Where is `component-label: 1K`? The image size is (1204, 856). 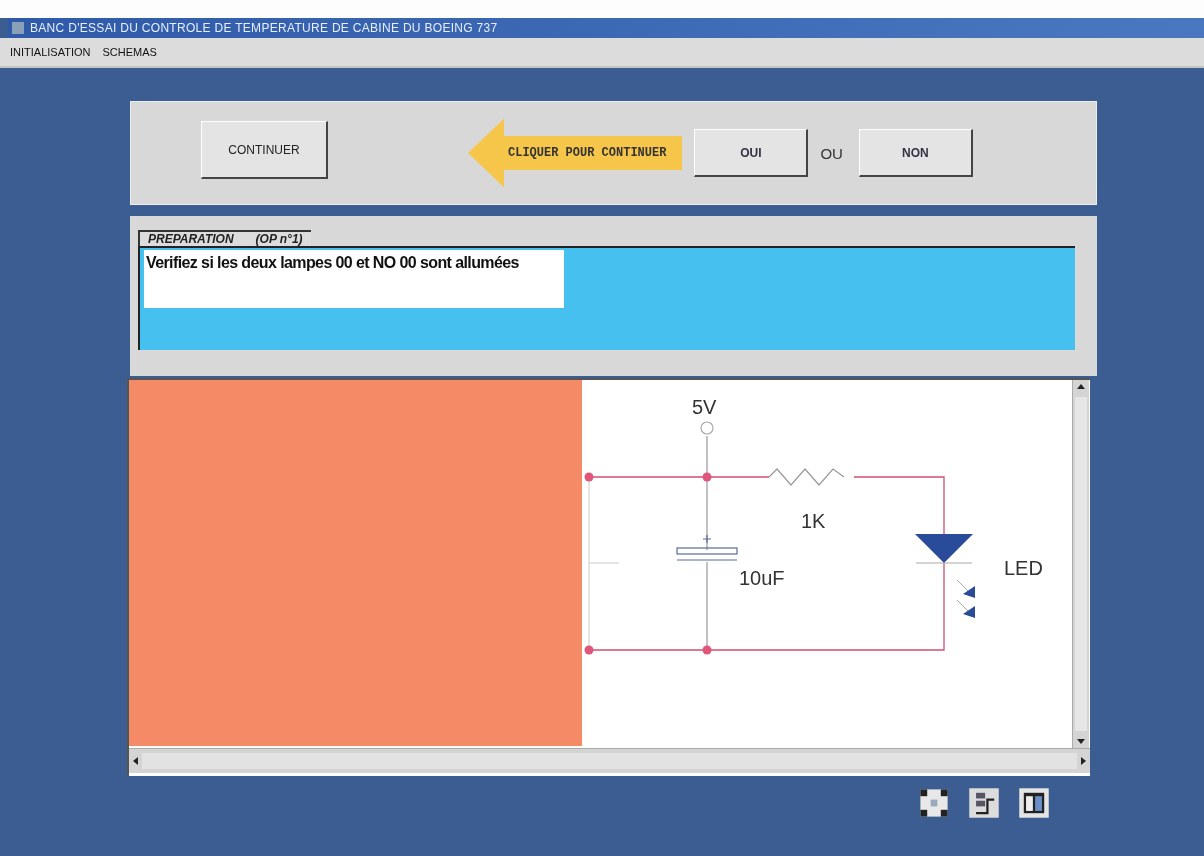 component-label: 1K is located at coordinates (813, 521).